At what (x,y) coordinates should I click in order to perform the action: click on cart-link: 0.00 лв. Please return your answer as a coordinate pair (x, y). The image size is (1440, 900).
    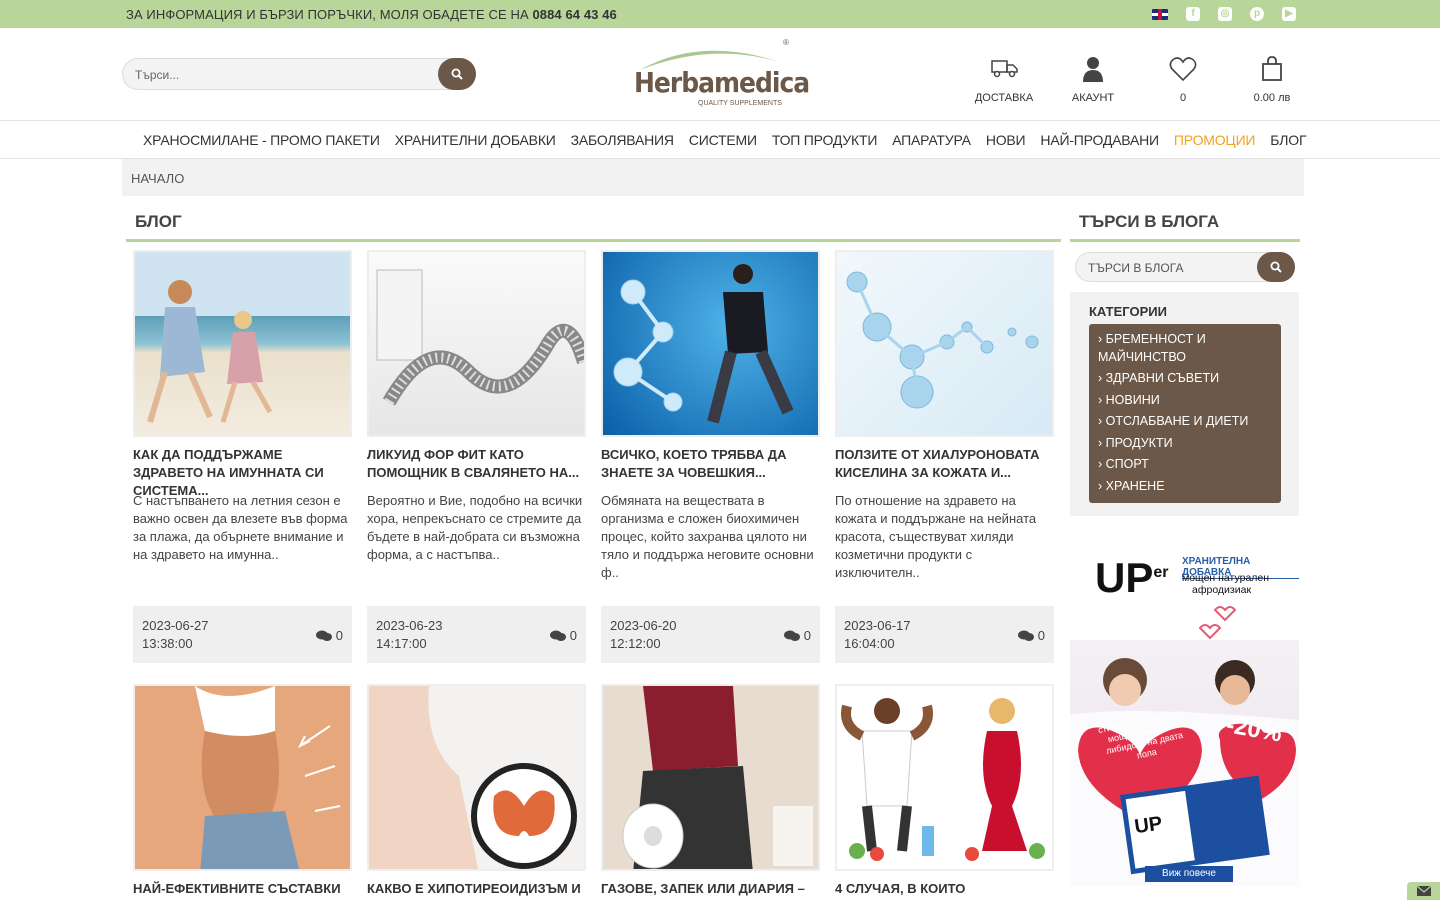
    Looking at the image, I should click on (1272, 79).